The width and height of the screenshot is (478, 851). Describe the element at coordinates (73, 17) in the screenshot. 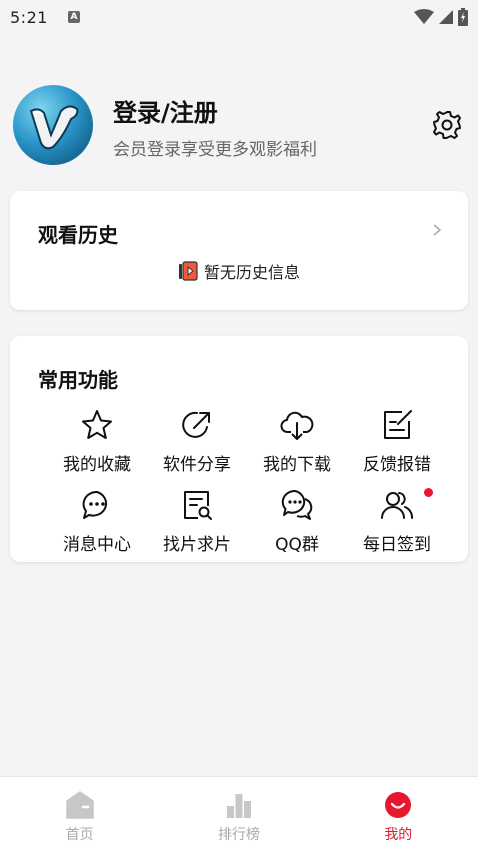

I see `notification-a-icon: A` at that location.